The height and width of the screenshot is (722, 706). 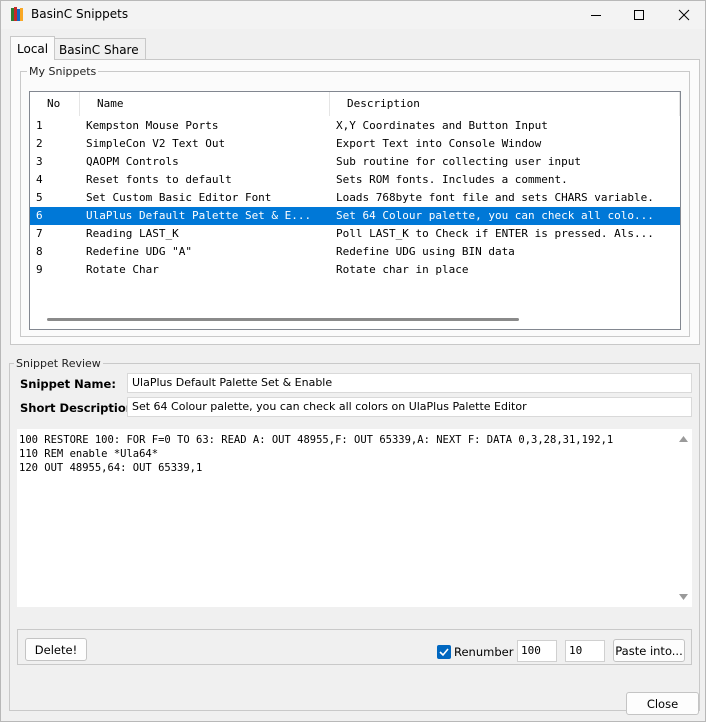 I want to click on row-description: Rotate char in place, so click(x=402, y=269).